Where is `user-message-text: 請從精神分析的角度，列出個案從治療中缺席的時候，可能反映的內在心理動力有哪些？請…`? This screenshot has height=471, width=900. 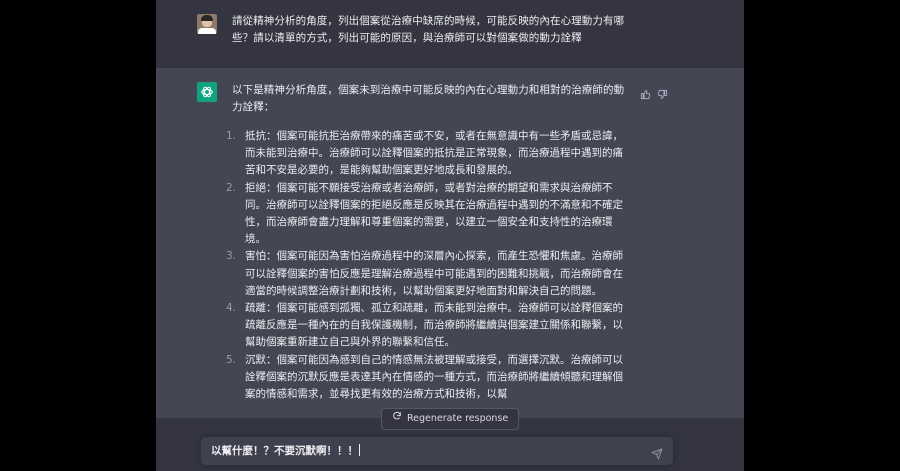 user-message-text: 請從精神分析的角度，列出個案從治療中缺席的時候，可能反映的內在心理動力有哪些？請… is located at coordinates (428, 30).